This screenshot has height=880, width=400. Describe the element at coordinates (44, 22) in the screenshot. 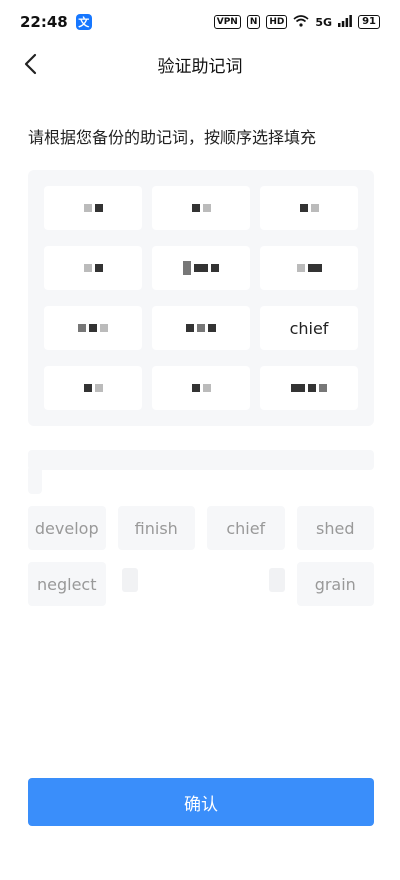

I see `status-time: 22:48` at that location.